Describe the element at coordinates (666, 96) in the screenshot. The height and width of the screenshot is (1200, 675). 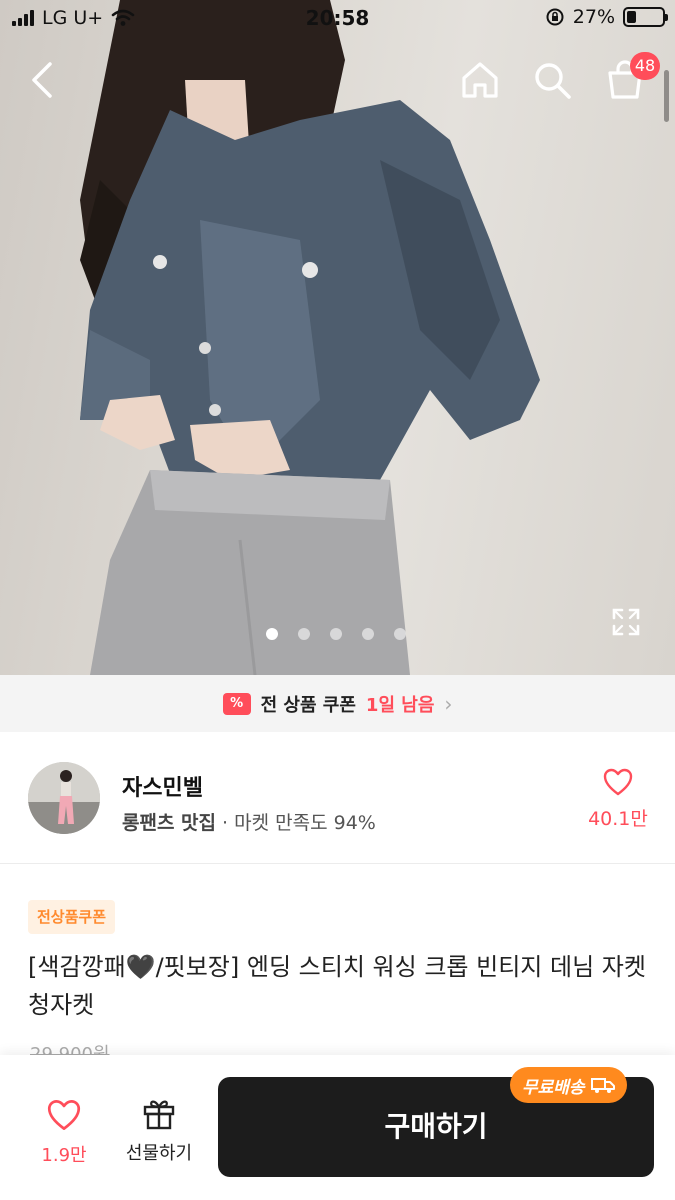
I see `scrollbar` at that location.